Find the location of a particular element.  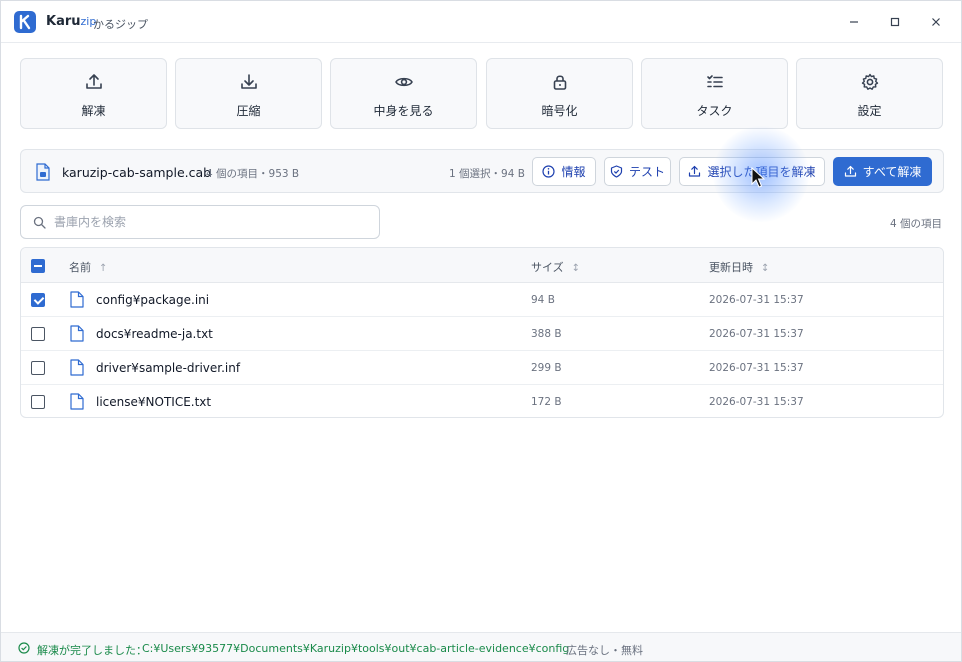

close-button is located at coordinates (936, 22).